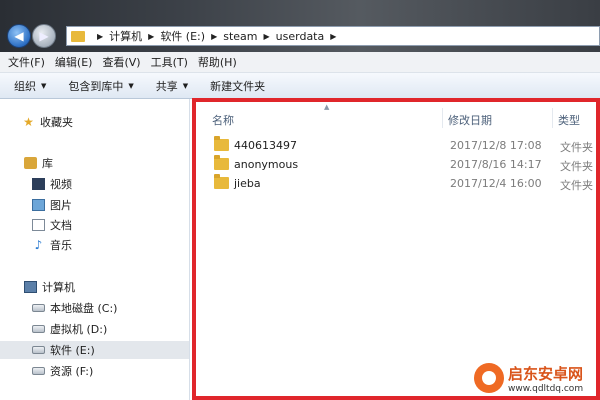 This screenshot has height=400, width=600. Describe the element at coordinates (546, 388) in the screenshot. I see `watermark-url: www.qdltdq.com` at that location.